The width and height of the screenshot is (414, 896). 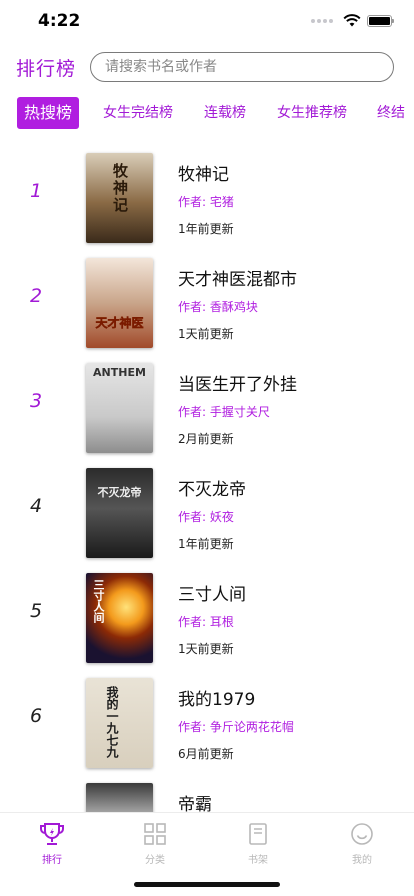 What do you see at coordinates (119, 303) in the screenshot?
I see `book-cover: 天才神医` at bounding box center [119, 303].